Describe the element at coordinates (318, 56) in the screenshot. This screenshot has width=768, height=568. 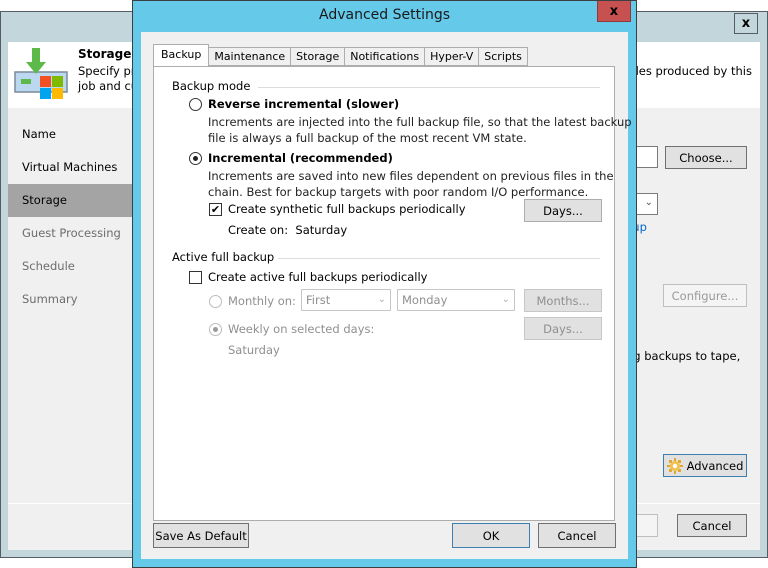
I see `tab-storage: Storage` at that location.